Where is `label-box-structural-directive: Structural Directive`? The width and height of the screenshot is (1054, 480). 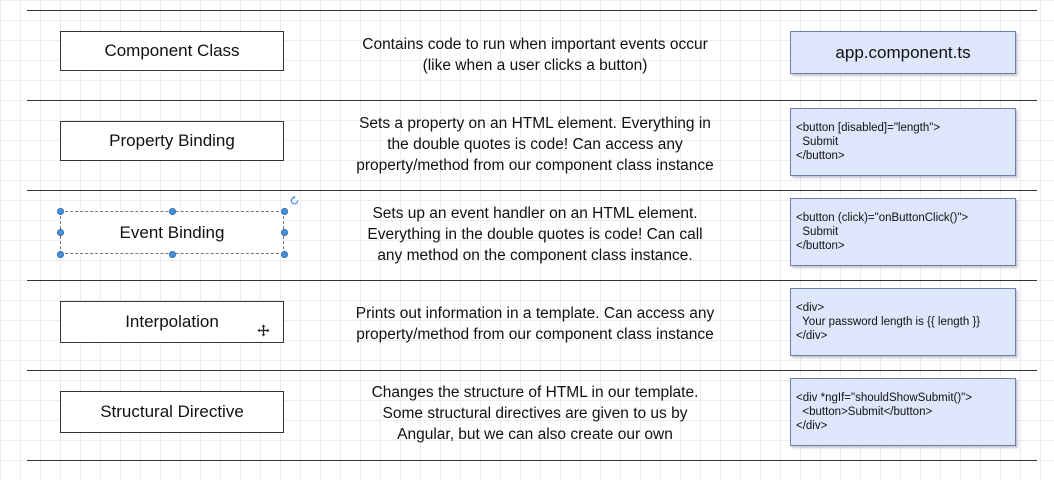
label-box-structural-directive: Structural Directive is located at coordinates (172, 412).